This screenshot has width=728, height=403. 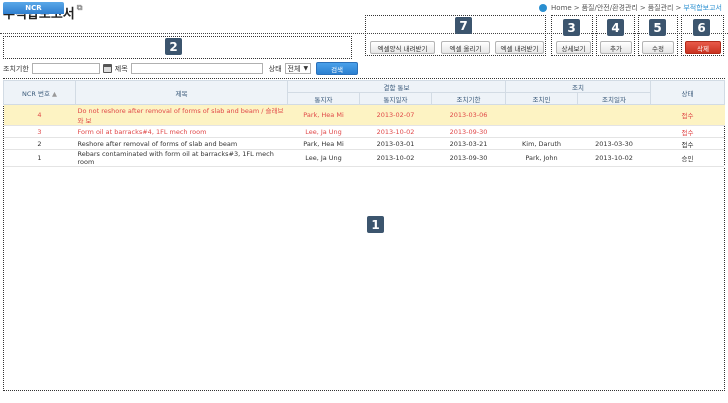 I want to click on callout-7: 7, so click(x=463, y=25).